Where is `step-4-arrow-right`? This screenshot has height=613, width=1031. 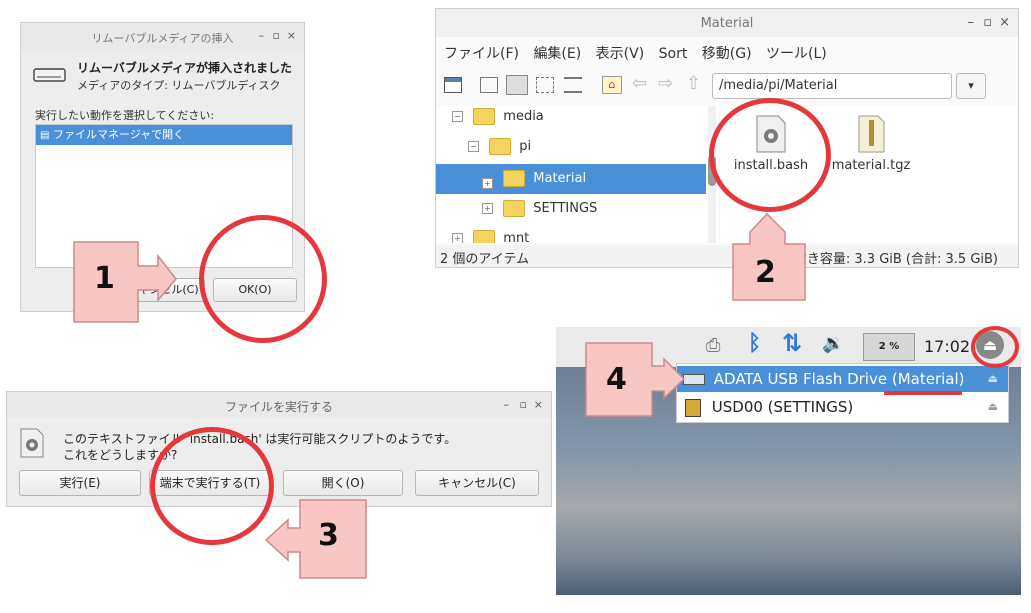
step-4-arrow-right is located at coordinates (635, 379).